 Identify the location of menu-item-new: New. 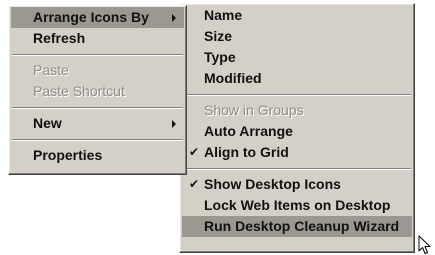
(97, 123).